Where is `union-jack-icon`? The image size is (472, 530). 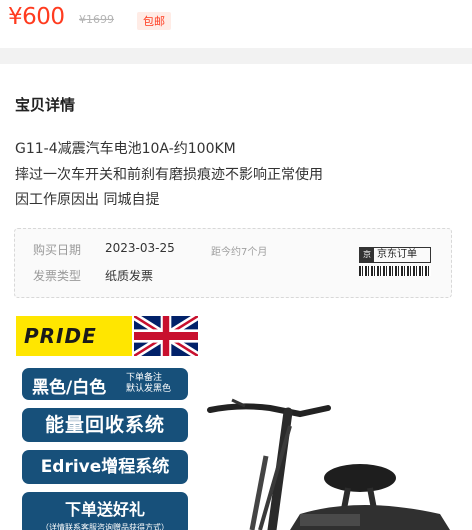 union-jack-icon is located at coordinates (166, 336).